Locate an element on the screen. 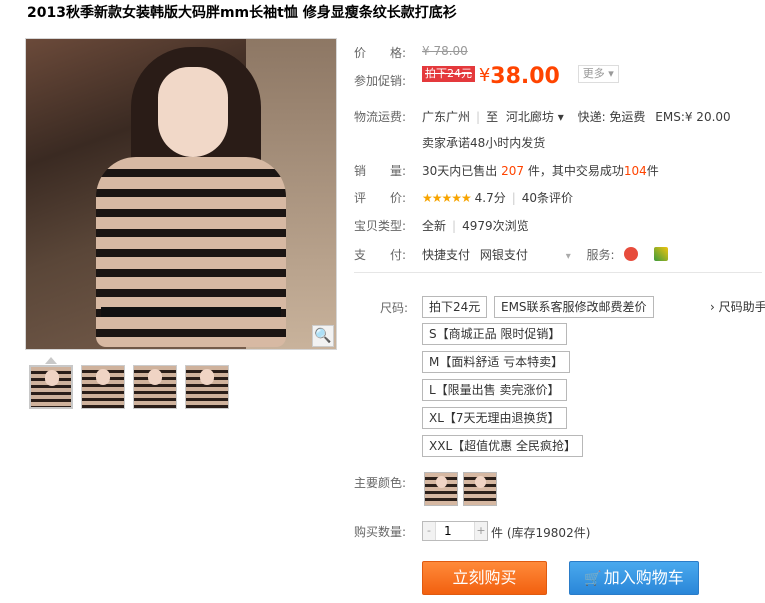 Image resolution: width=765 pixels, height=603 pixels. promo-price: 38.00 is located at coordinates (525, 76).